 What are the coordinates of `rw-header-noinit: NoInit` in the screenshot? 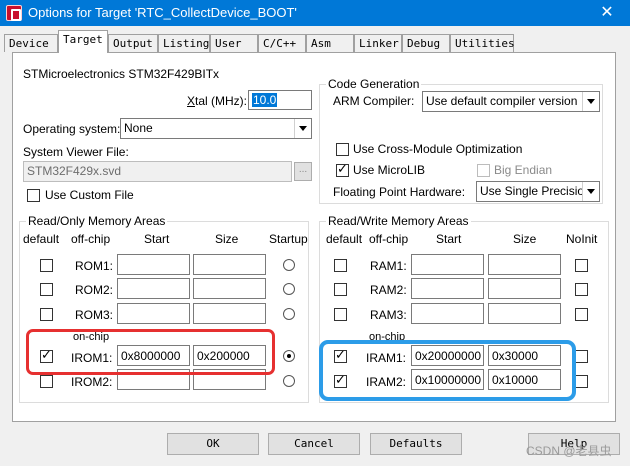 It's located at (582, 239).